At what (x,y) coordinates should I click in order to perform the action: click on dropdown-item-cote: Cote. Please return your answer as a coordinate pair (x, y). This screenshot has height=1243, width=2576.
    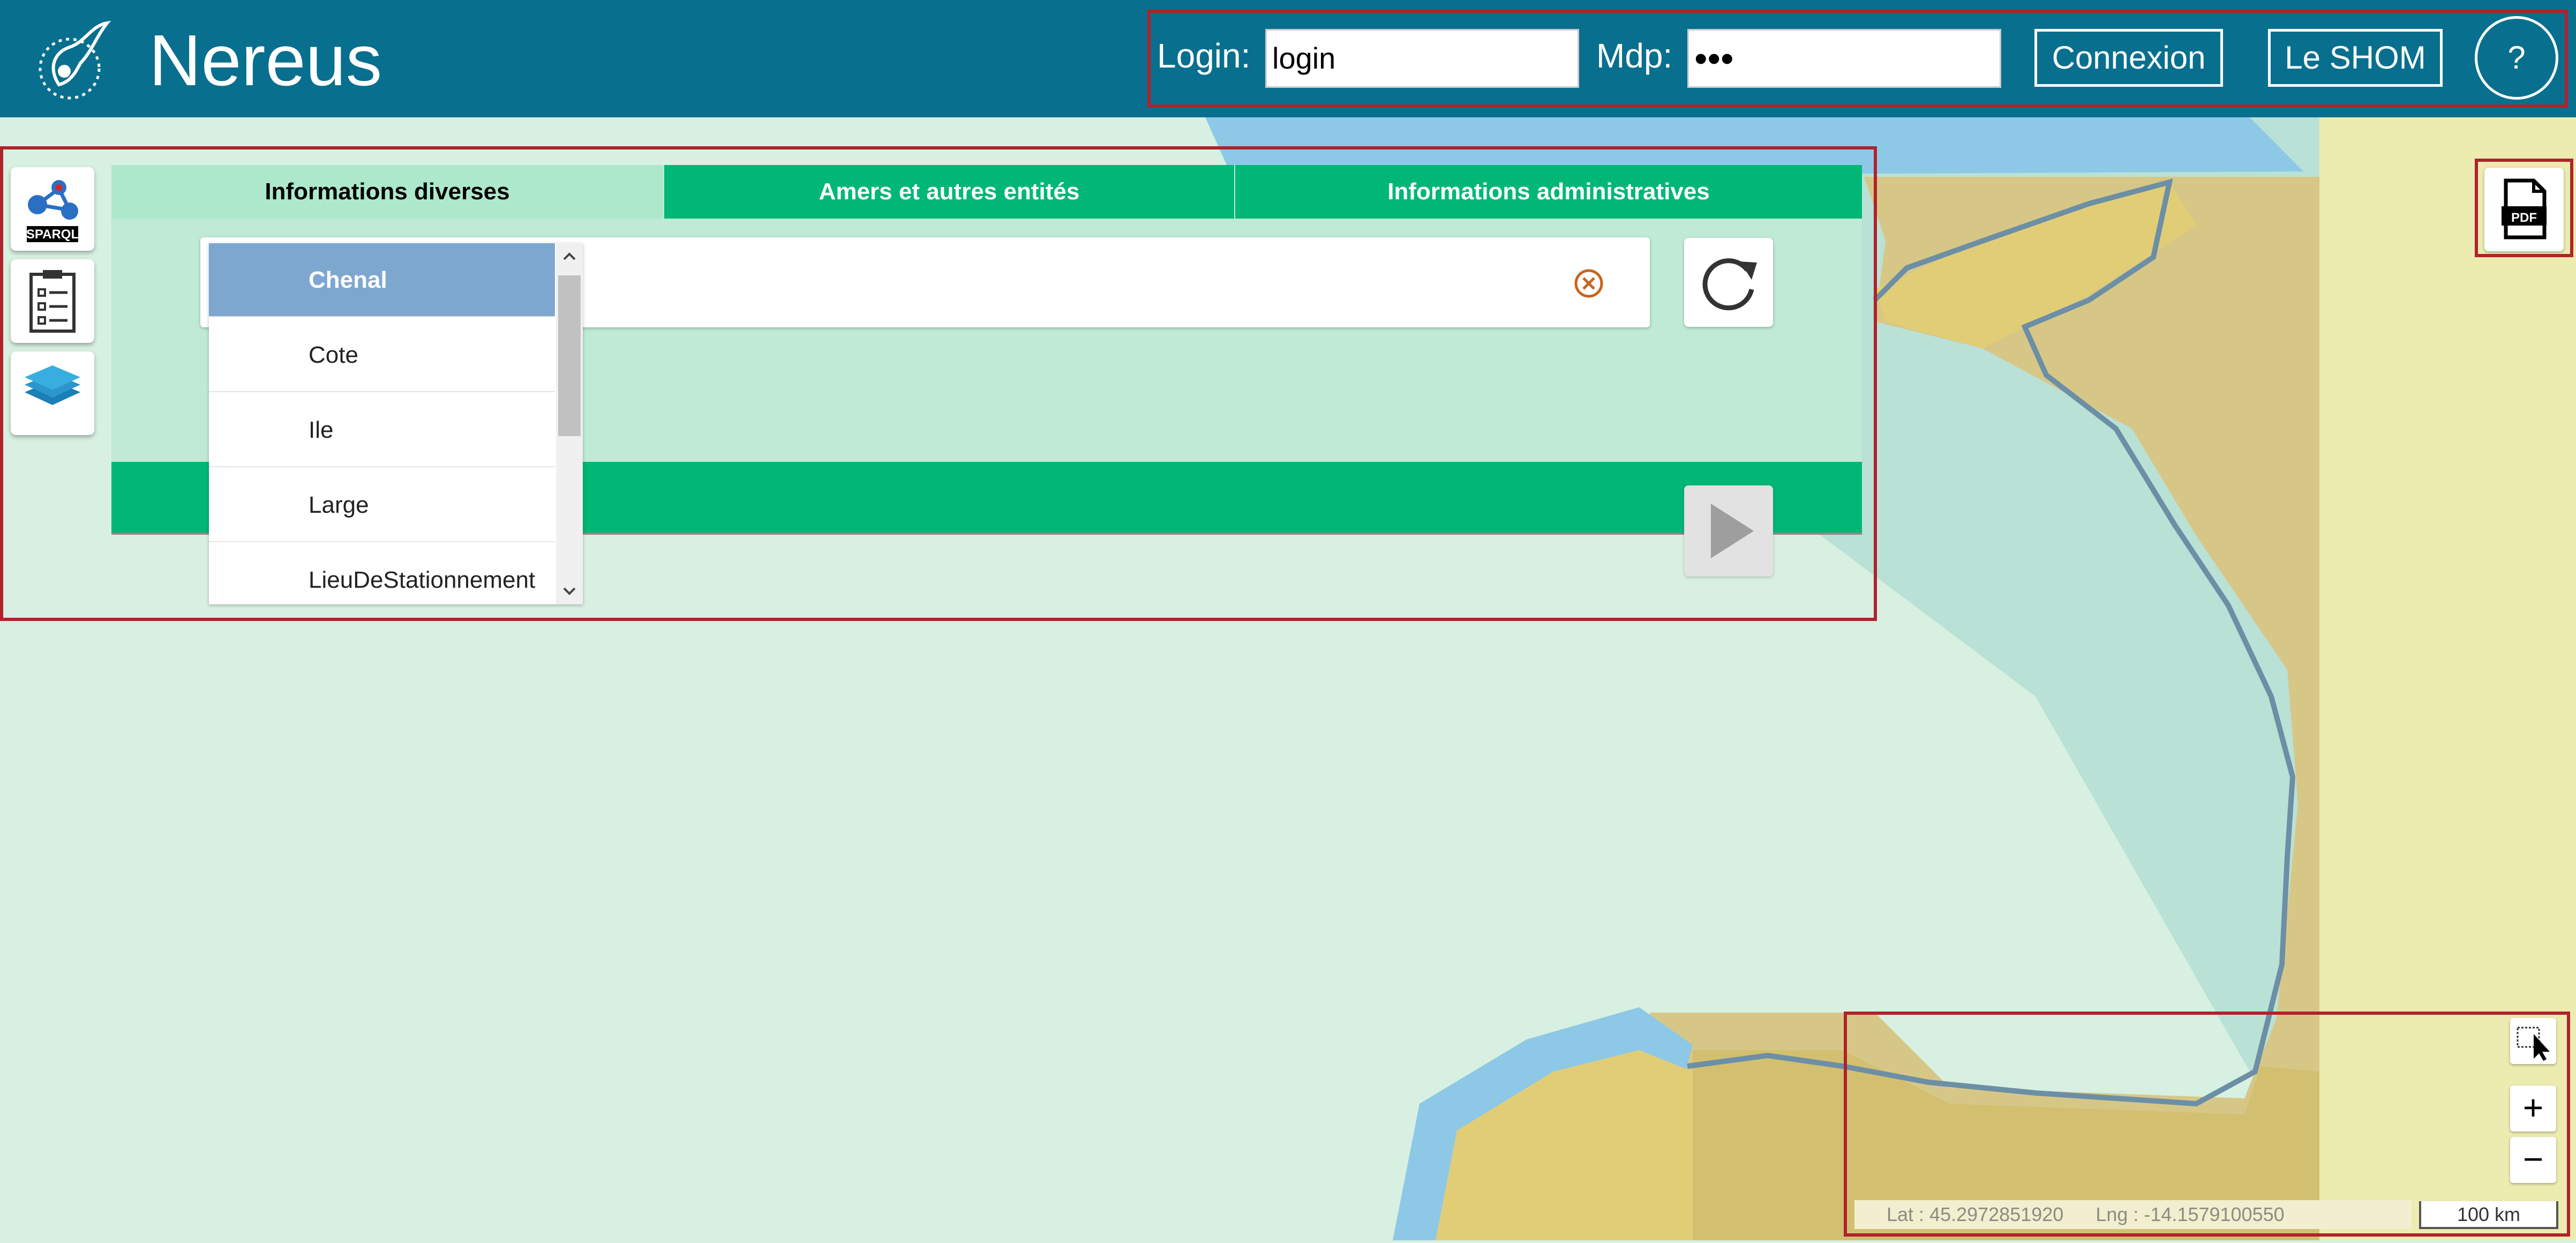
    Looking at the image, I should click on (382, 355).